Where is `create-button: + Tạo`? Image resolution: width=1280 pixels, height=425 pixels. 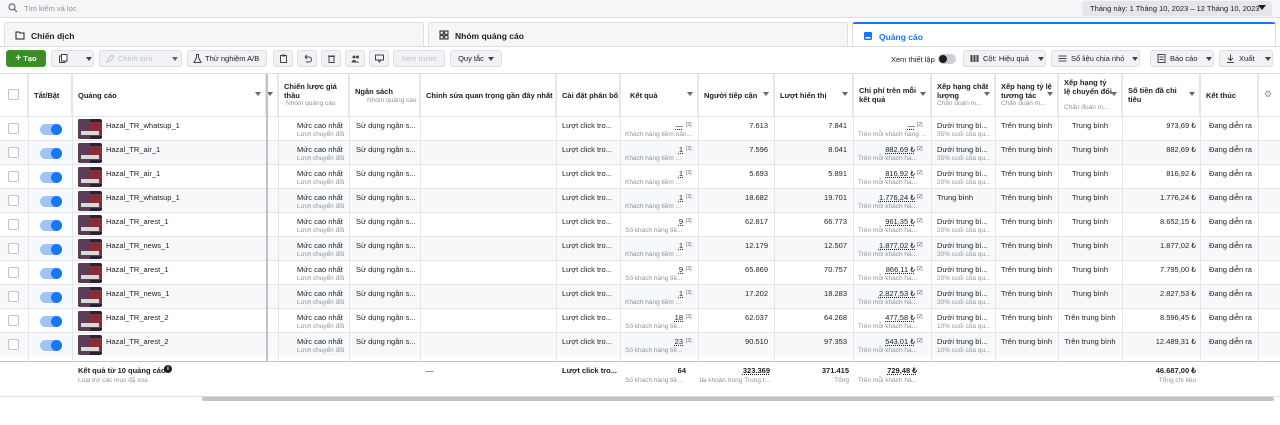
create-button: + Tạo is located at coordinates (26, 58).